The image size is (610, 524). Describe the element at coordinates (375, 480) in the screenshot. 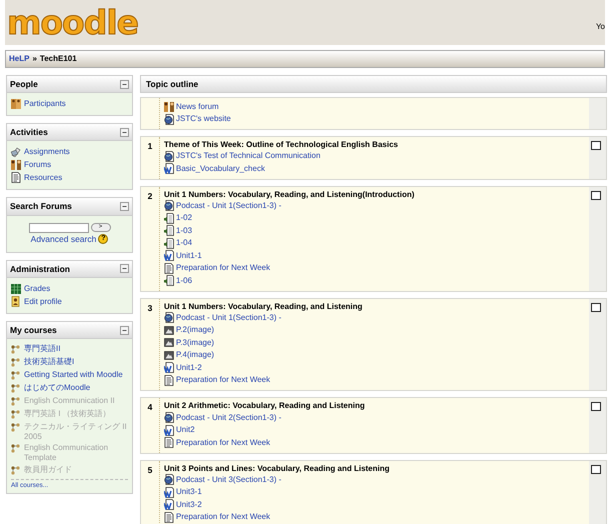

I see `resource-link: Podcast - Unit 3(Section1-3) -` at that location.